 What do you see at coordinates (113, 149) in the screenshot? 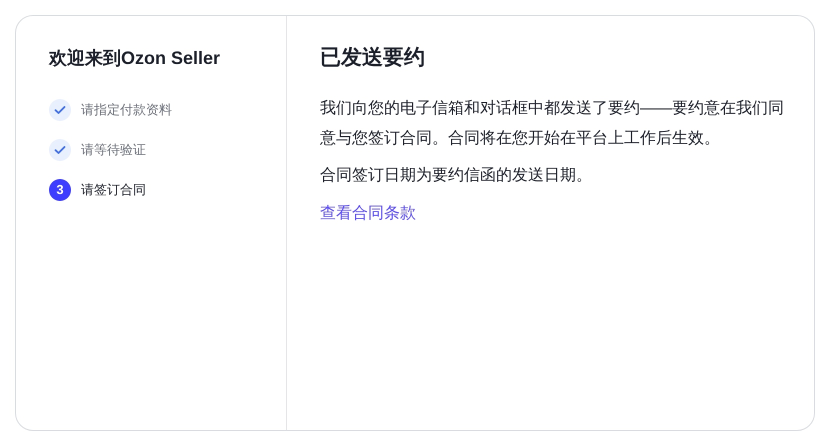
I see `step-label: 请等待验证` at bounding box center [113, 149].